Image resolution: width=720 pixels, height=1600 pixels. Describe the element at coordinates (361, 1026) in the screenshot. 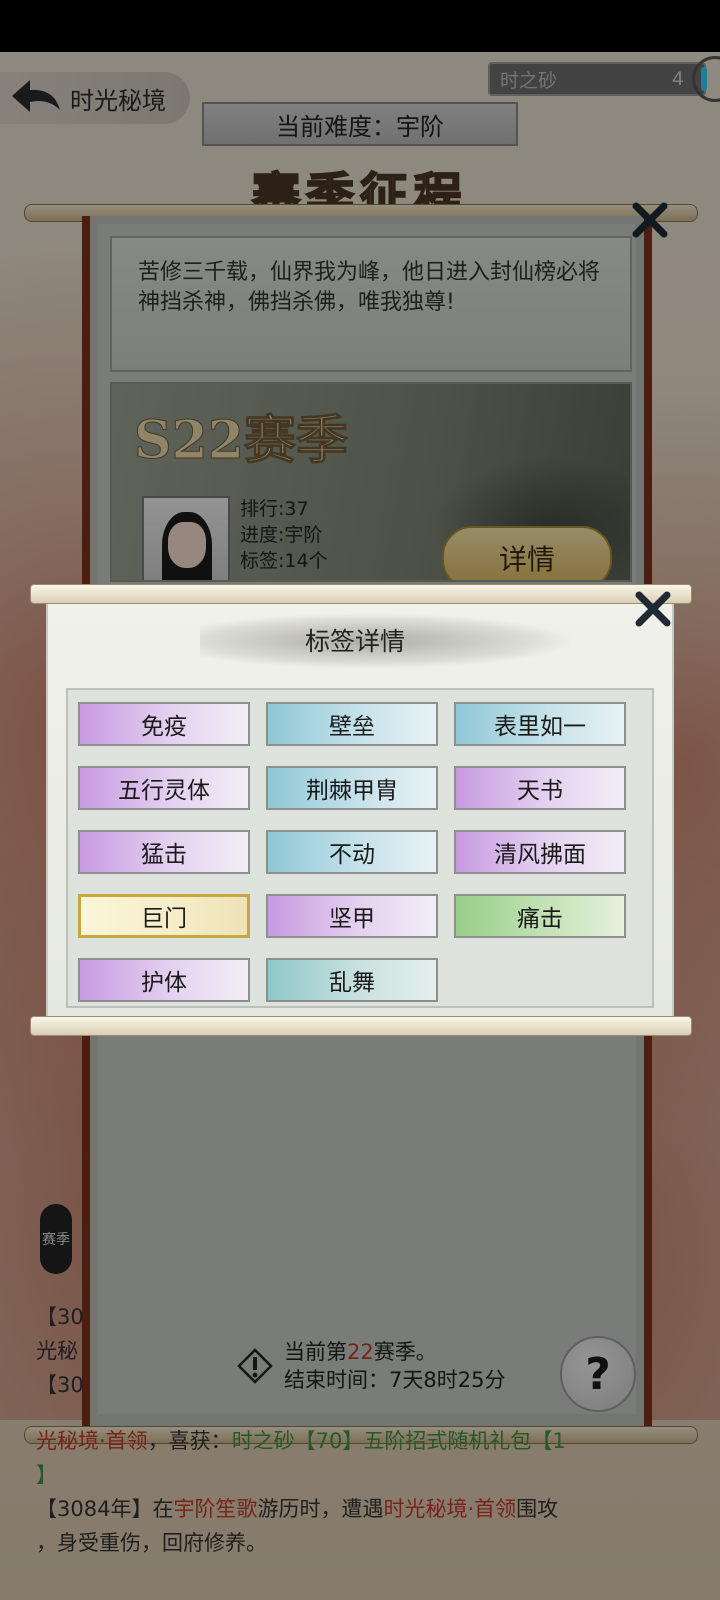

I see `modal-rod-bottom` at that location.